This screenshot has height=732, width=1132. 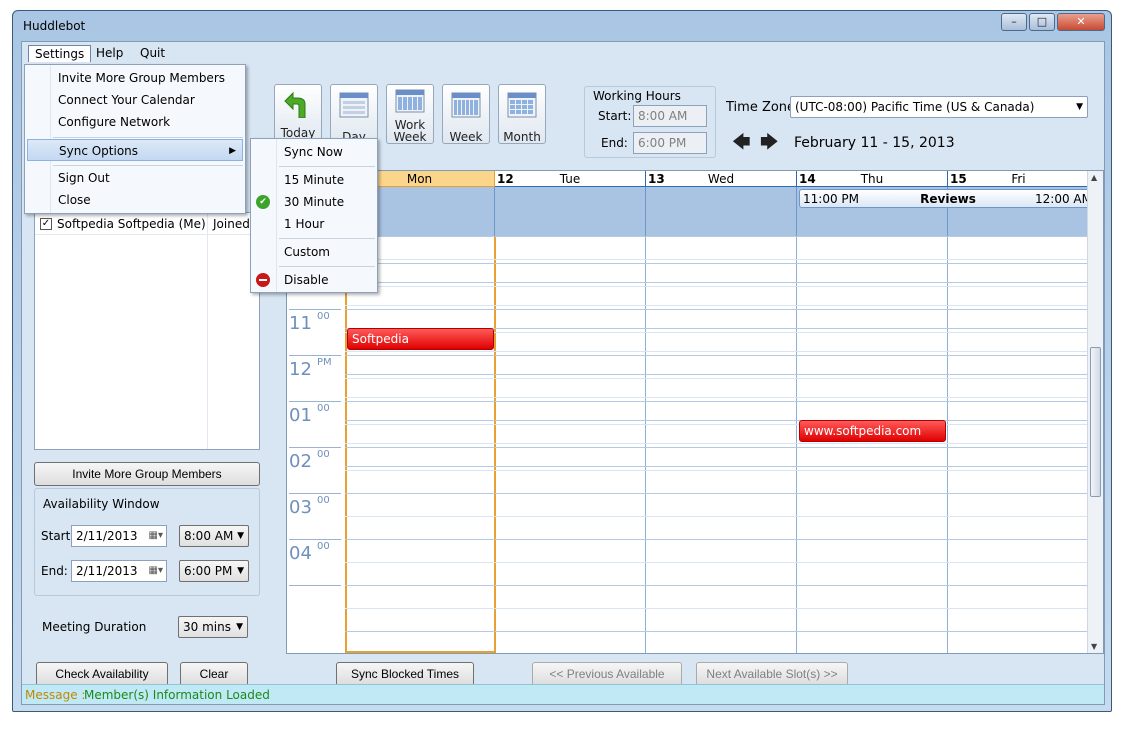 What do you see at coordinates (46, 224) in the screenshot?
I see `member-checkbox: ✓` at bounding box center [46, 224].